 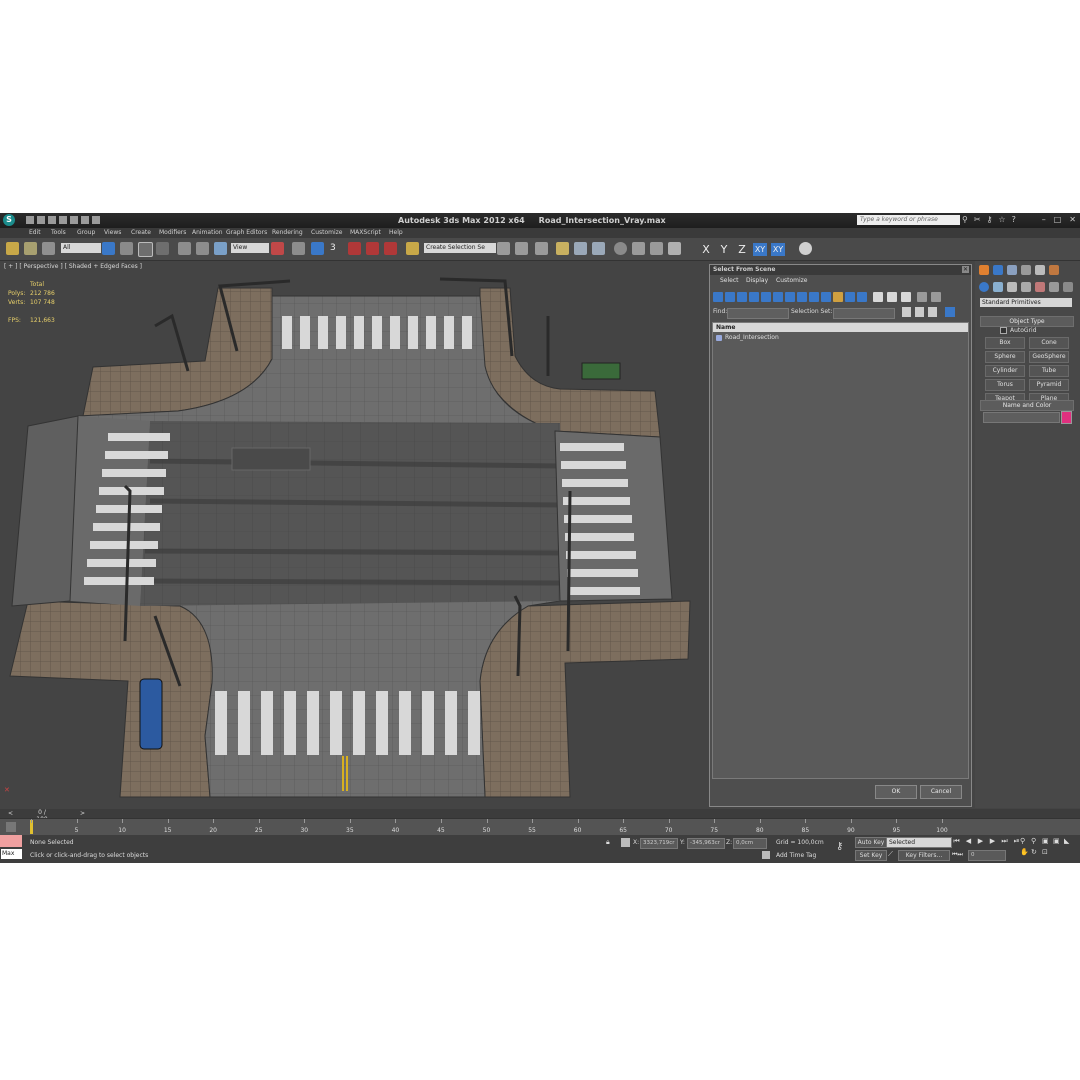 What do you see at coordinates (298, 248) in the screenshot?
I see `select-manipulate-icon` at bounding box center [298, 248].